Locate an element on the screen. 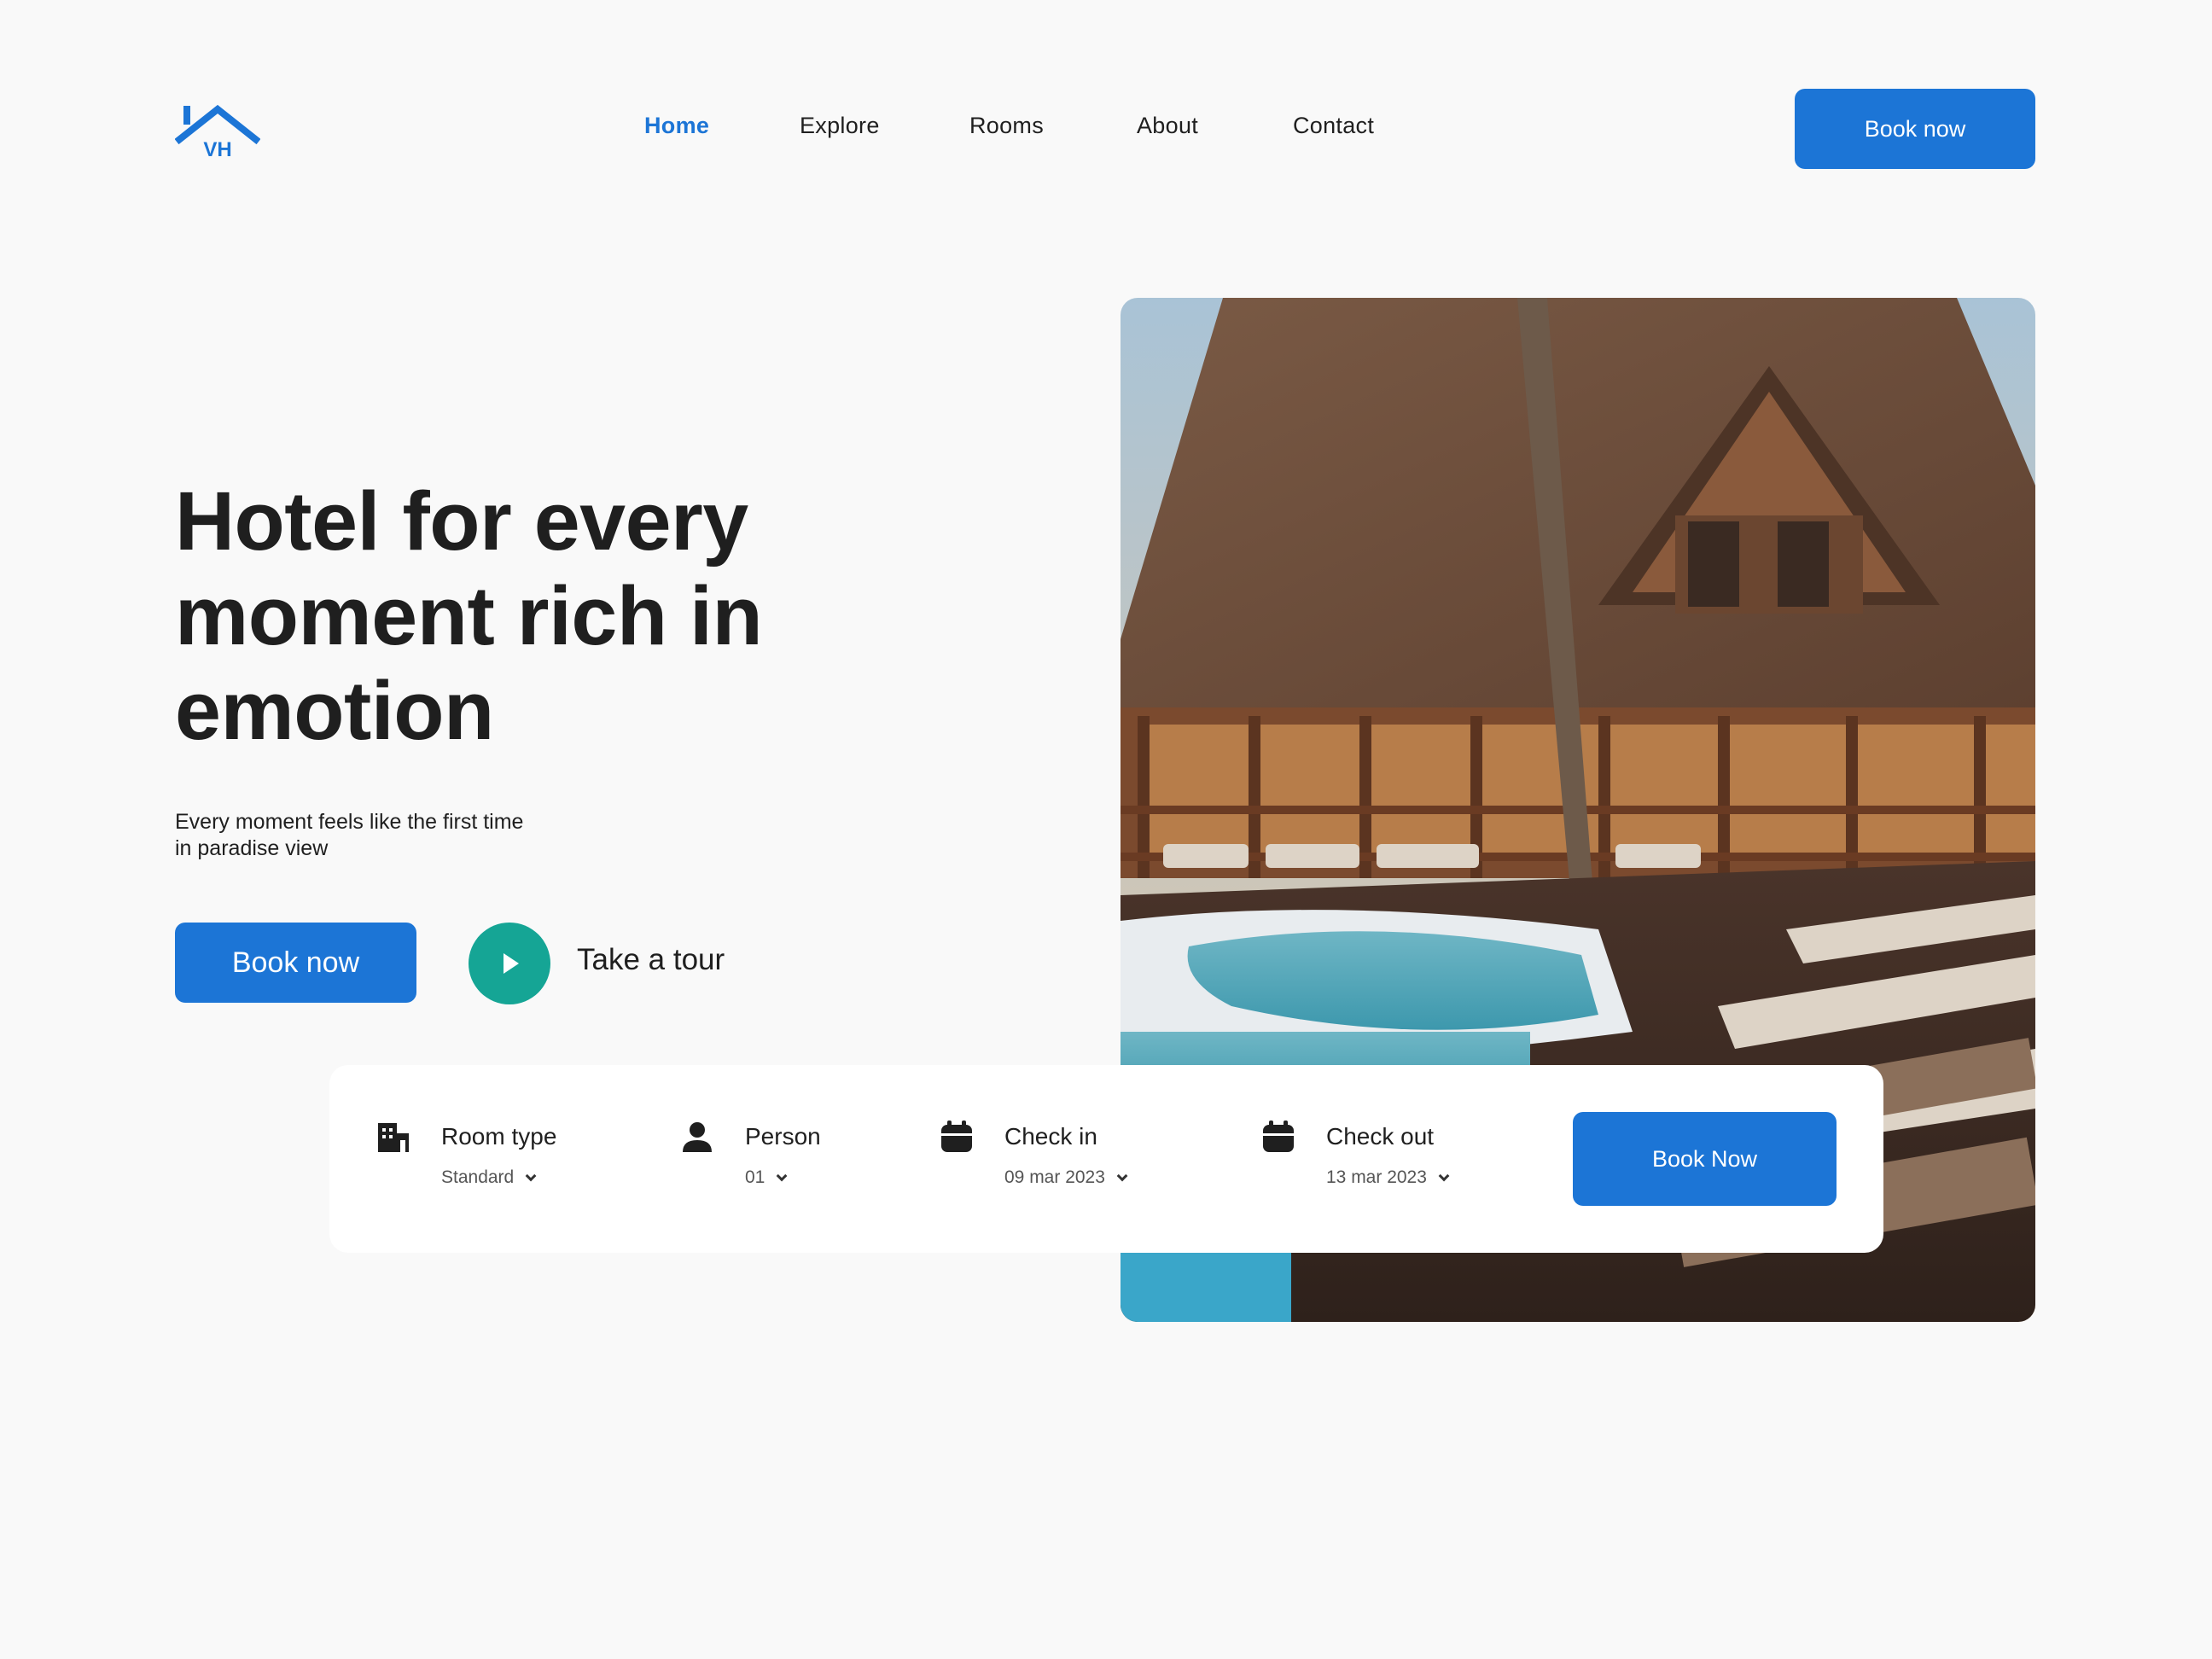  nav-about: About is located at coordinates (1167, 126).